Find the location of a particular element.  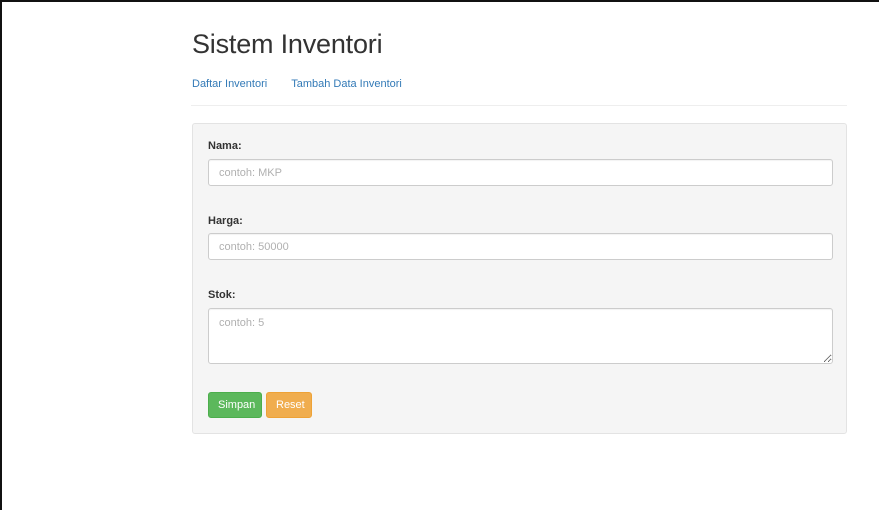

nama-label: Nama: is located at coordinates (225, 146).